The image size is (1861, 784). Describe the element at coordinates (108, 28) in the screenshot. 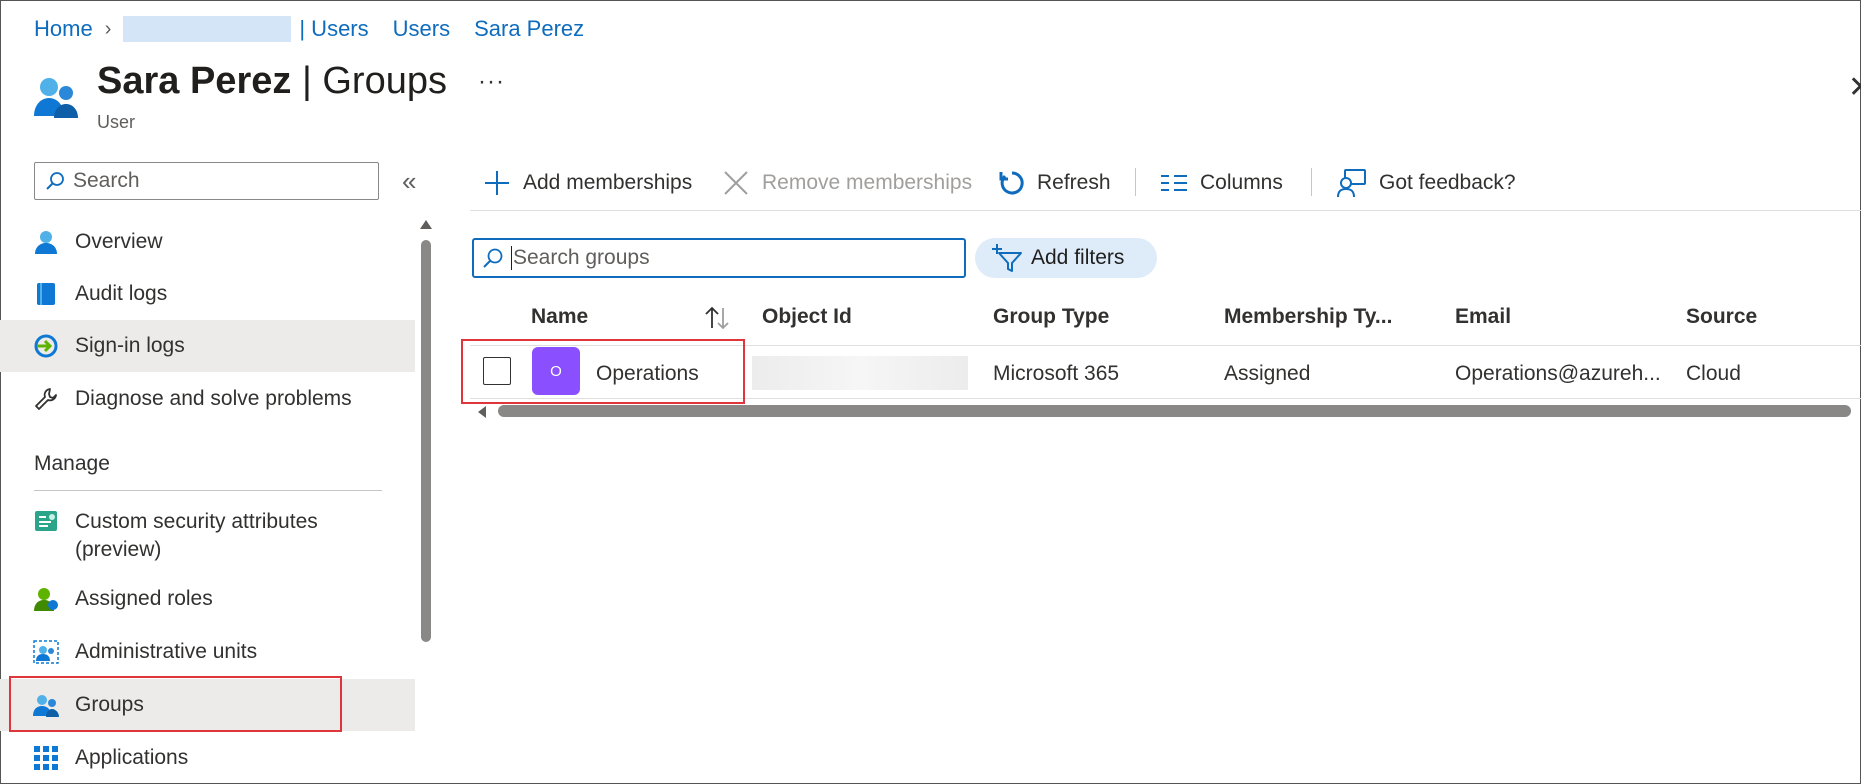

I see `chevron-right-icon: ›` at that location.